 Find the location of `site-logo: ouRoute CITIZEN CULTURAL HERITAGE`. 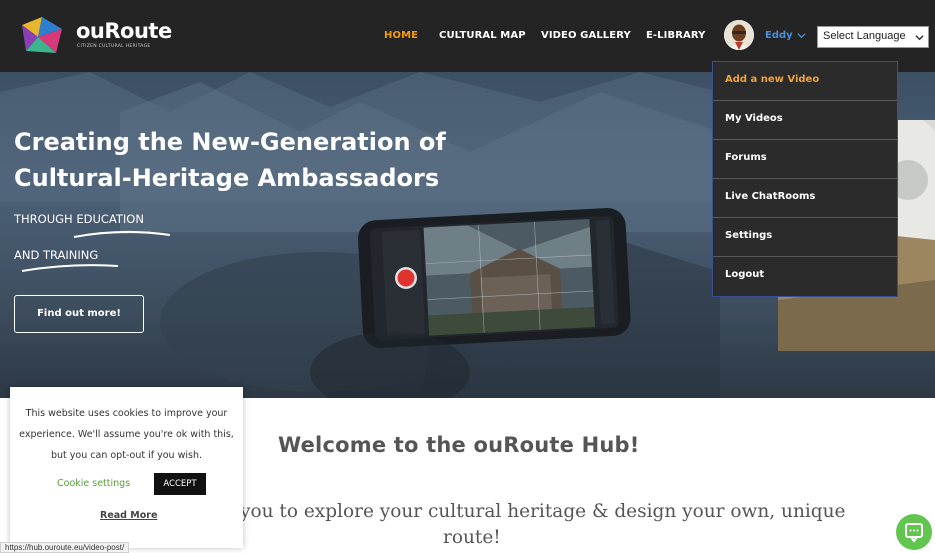

site-logo: ouRoute CITIZEN CULTURAL HERITAGE is located at coordinates (98, 37).